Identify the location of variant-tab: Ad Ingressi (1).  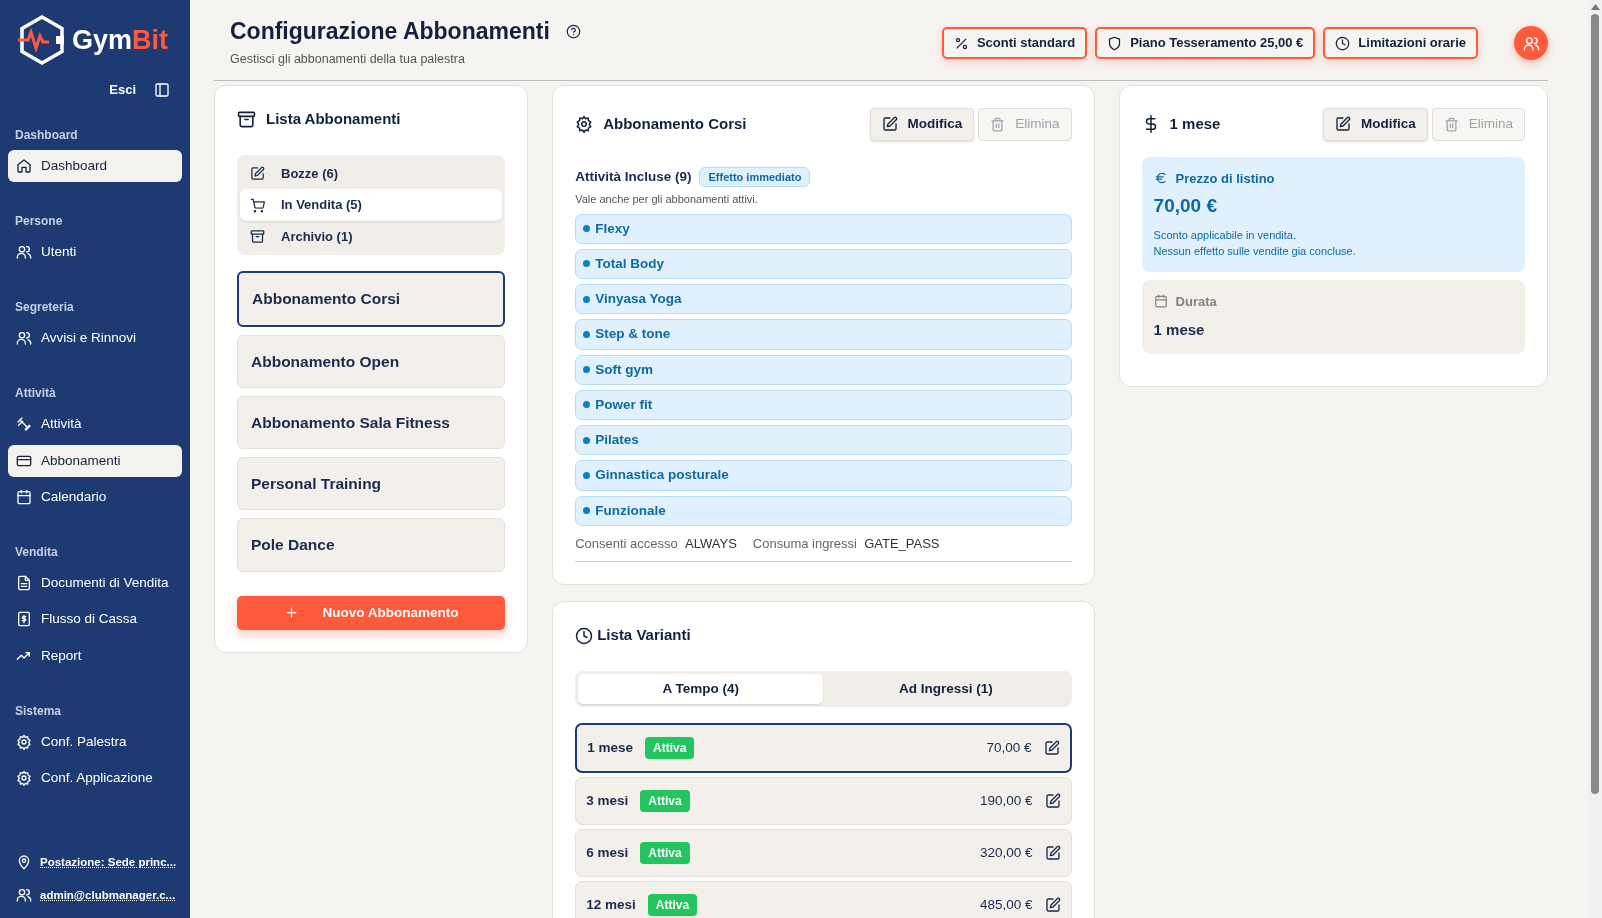
(946, 689).